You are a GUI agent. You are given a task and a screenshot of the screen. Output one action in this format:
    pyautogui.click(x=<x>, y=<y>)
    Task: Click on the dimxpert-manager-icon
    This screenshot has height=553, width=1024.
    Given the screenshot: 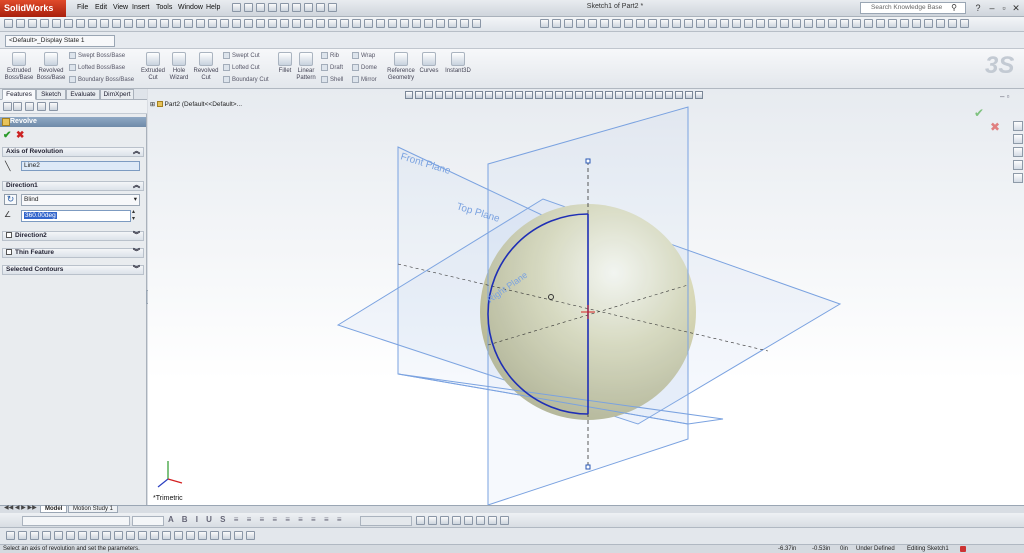 What is the action you would take?
    pyautogui.click(x=41, y=106)
    